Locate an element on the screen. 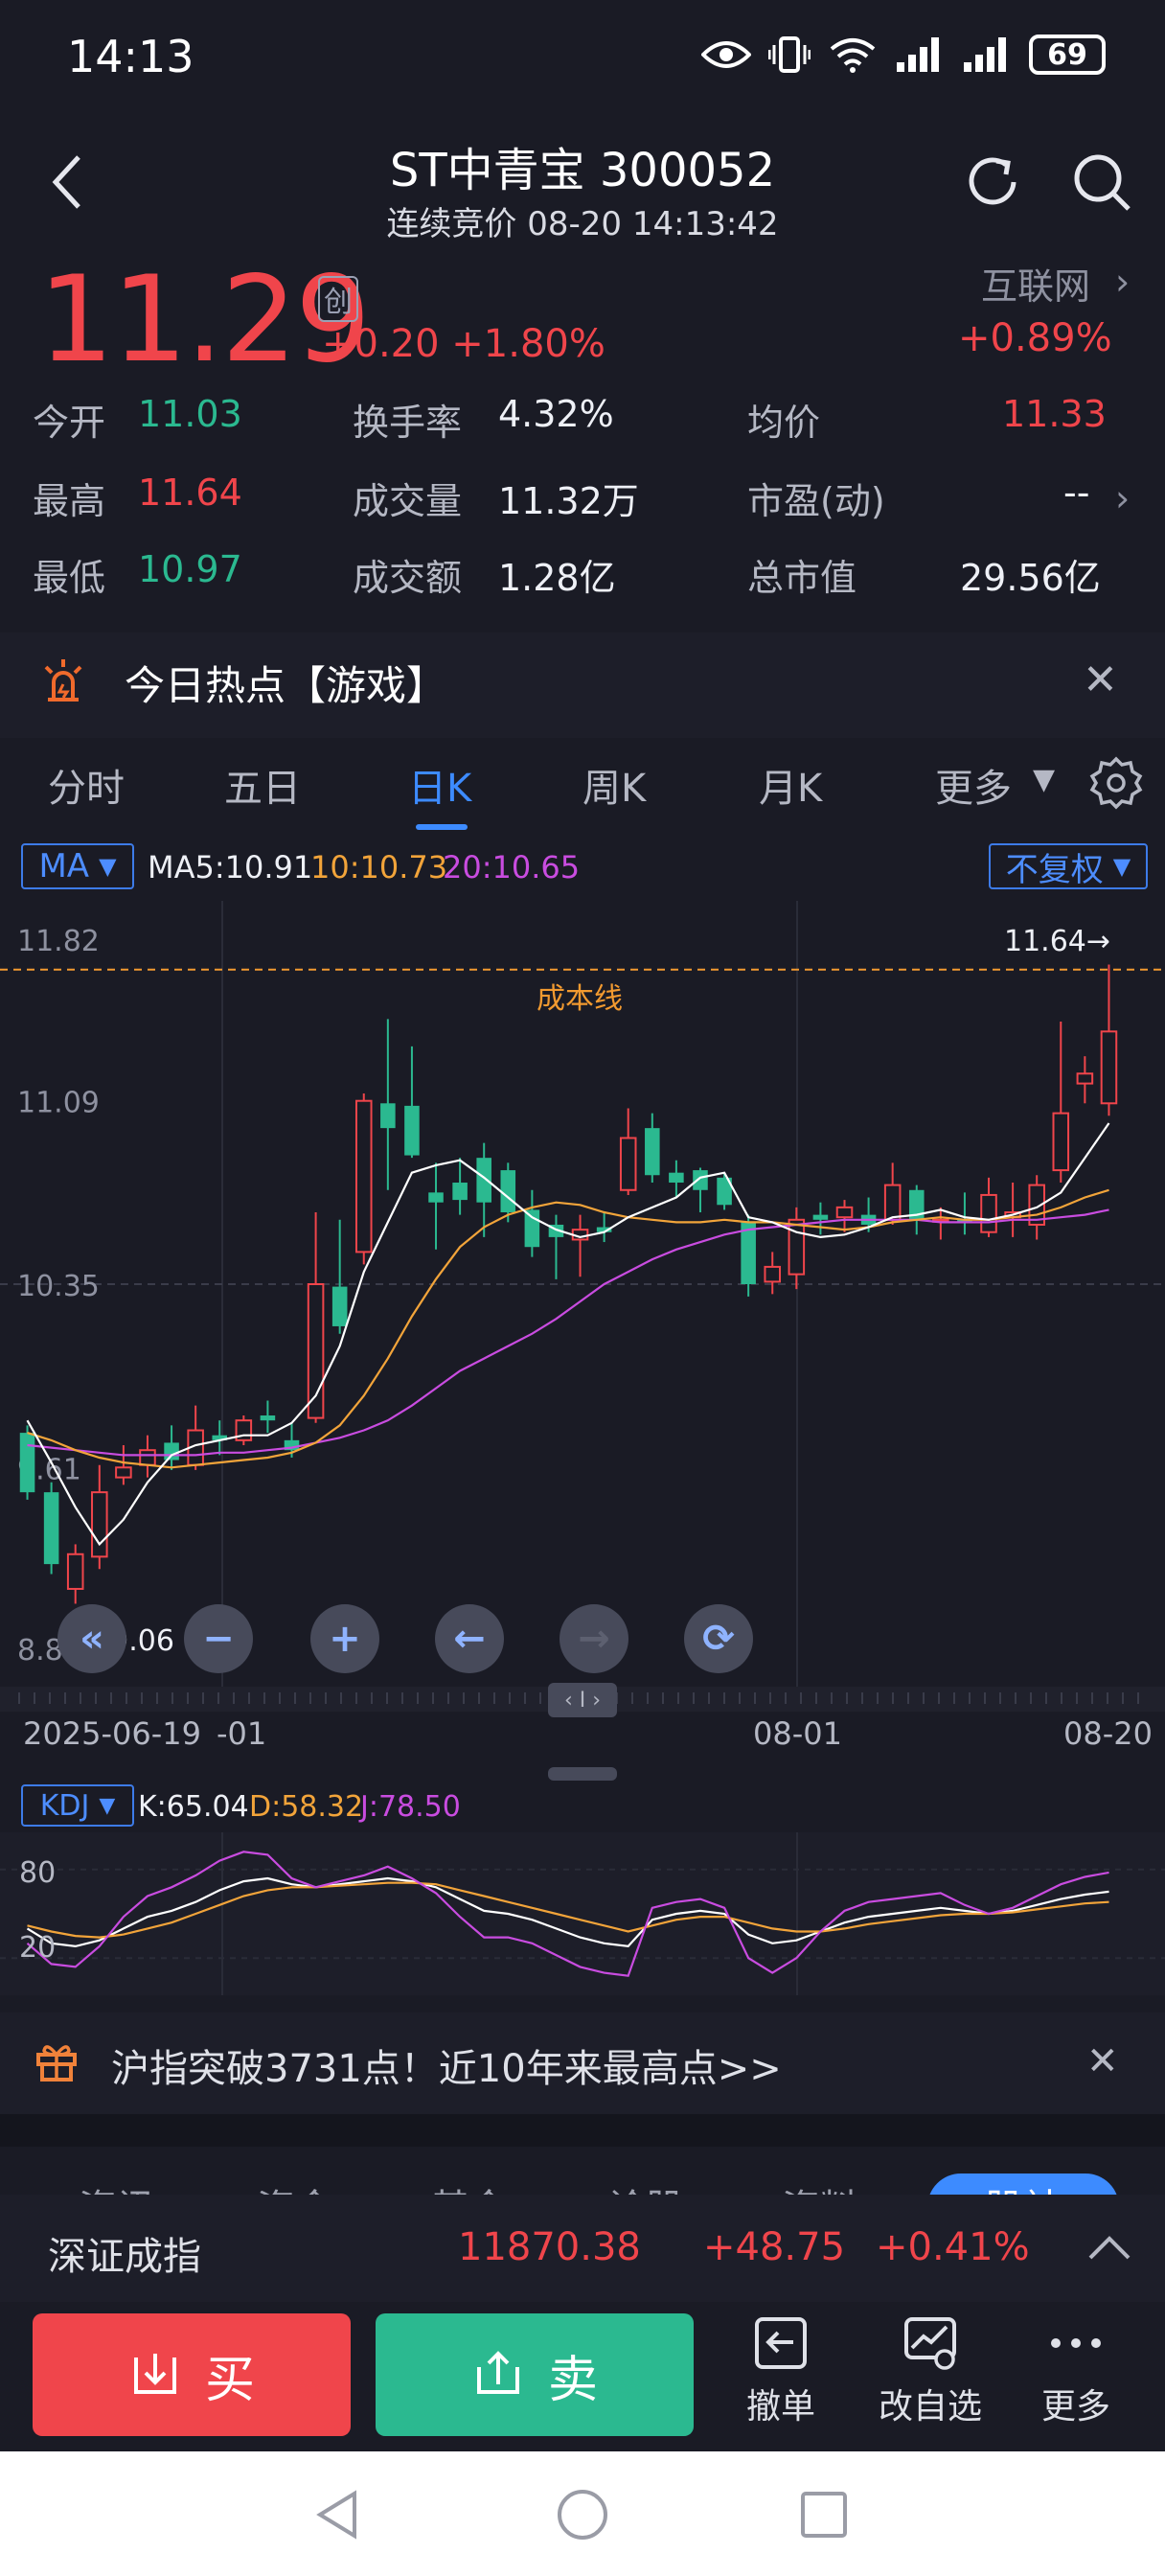  tab-five-day: 五日 is located at coordinates (262, 785).